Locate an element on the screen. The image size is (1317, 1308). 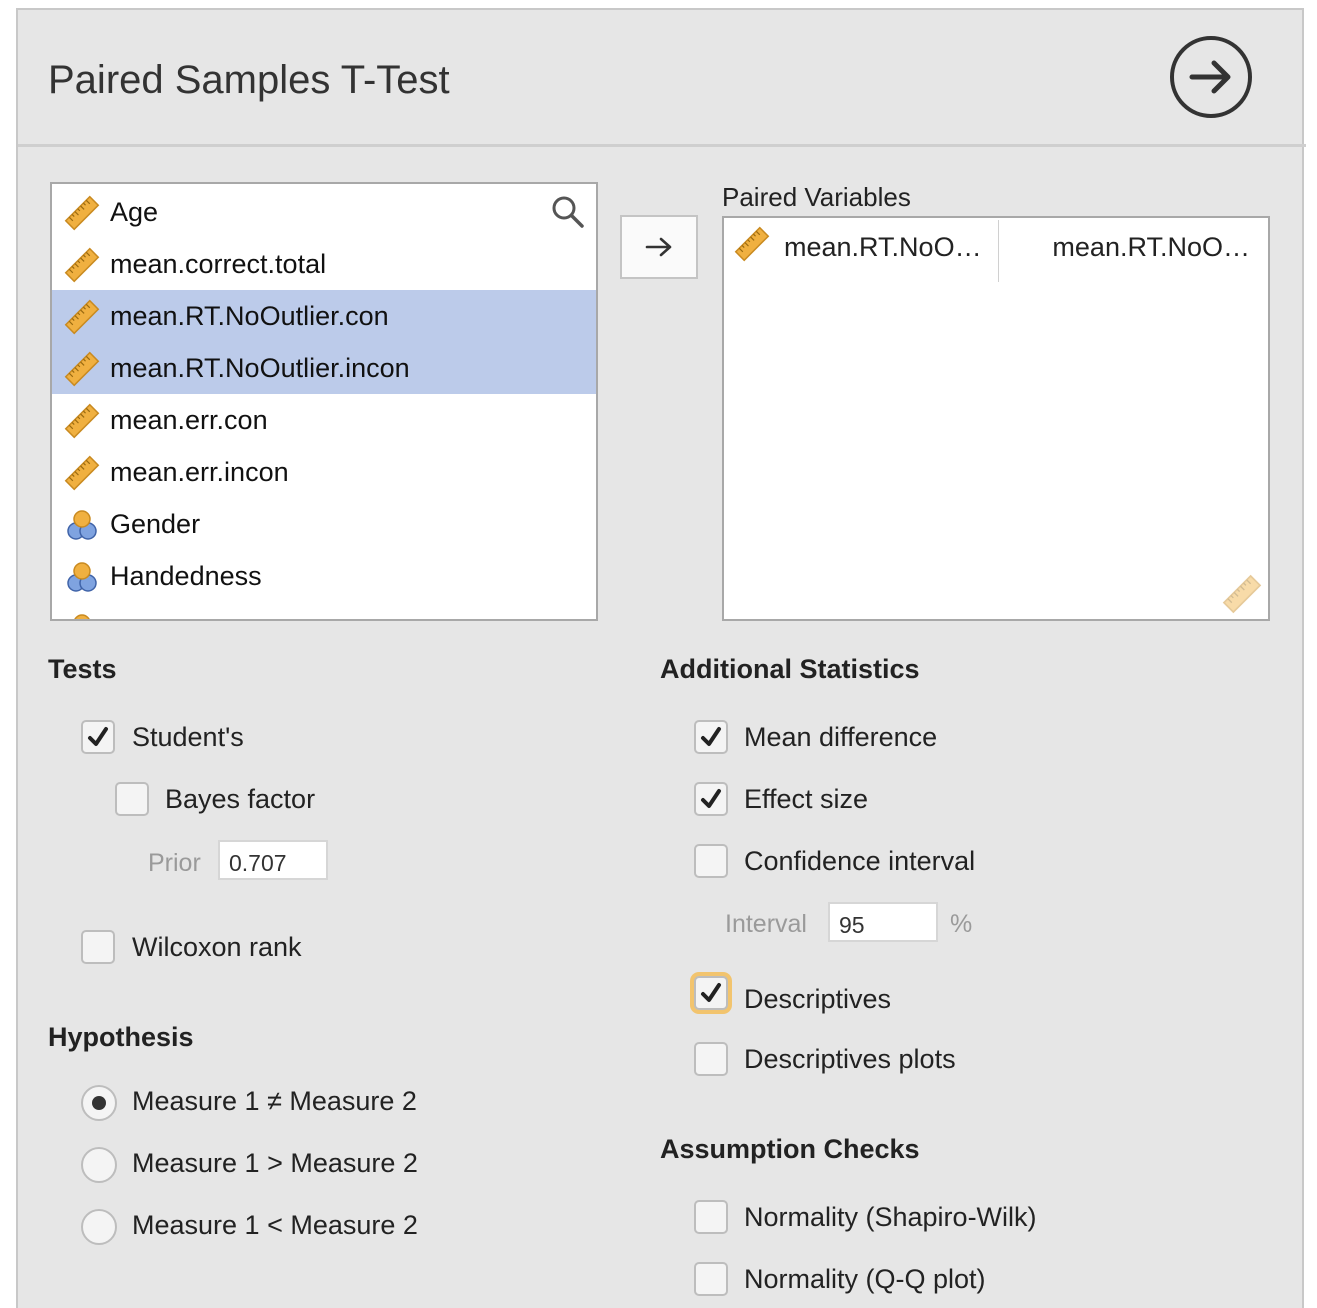
mean-difference-label: Mean difference is located at coordinates (840, 737).